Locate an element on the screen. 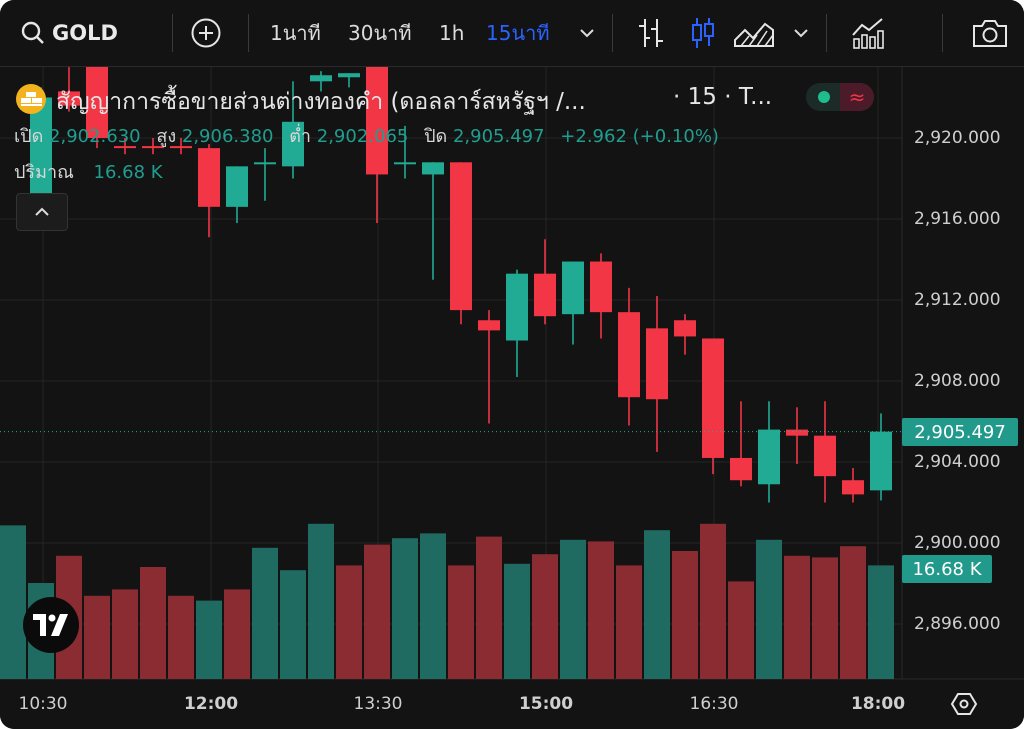  toolbar: GOLD 1นาที 30นาที 1h 15นาที is located at coordinates (512, 33).